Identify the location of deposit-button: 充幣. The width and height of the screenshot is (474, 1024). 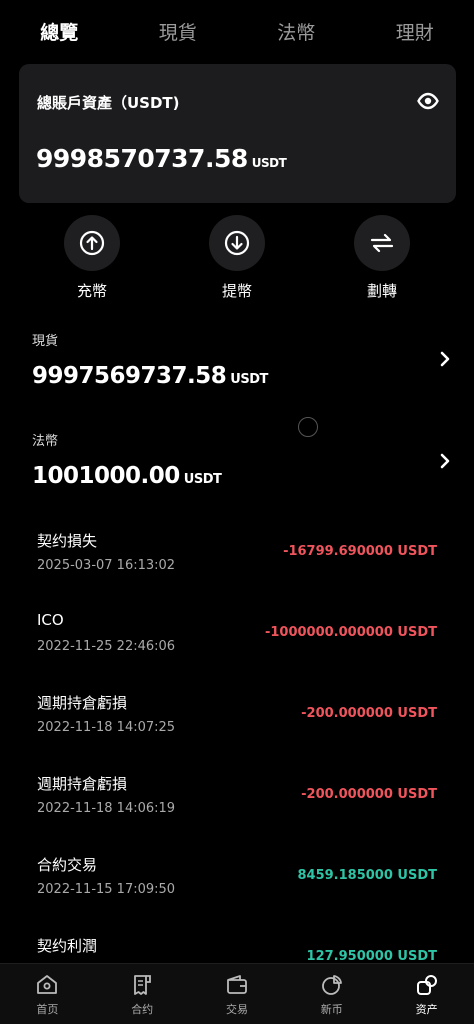
(92, 258).